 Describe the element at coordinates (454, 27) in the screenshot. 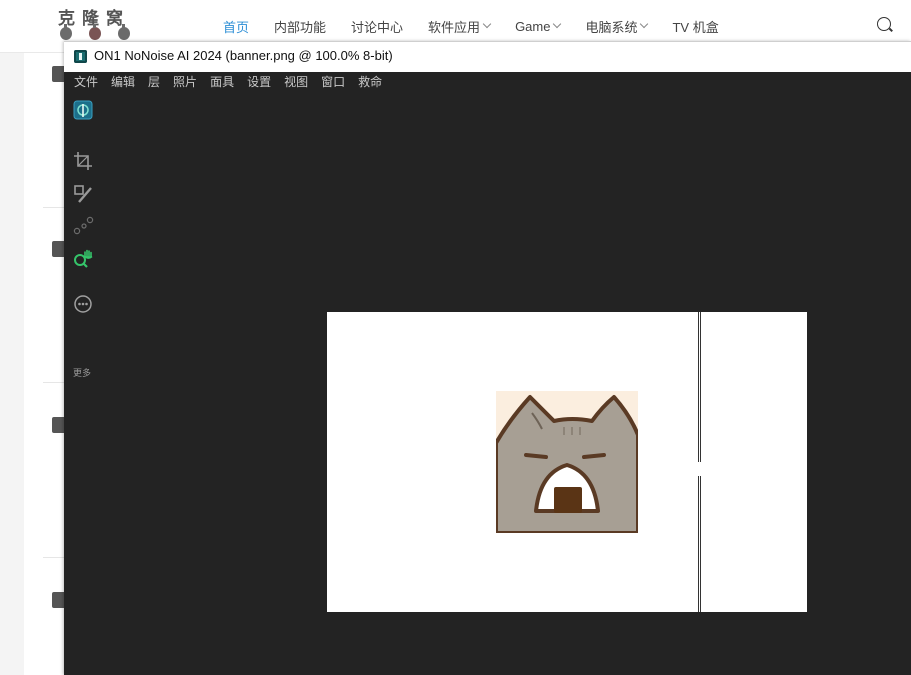

I see `nav-item-label: 软件应用` at that location.